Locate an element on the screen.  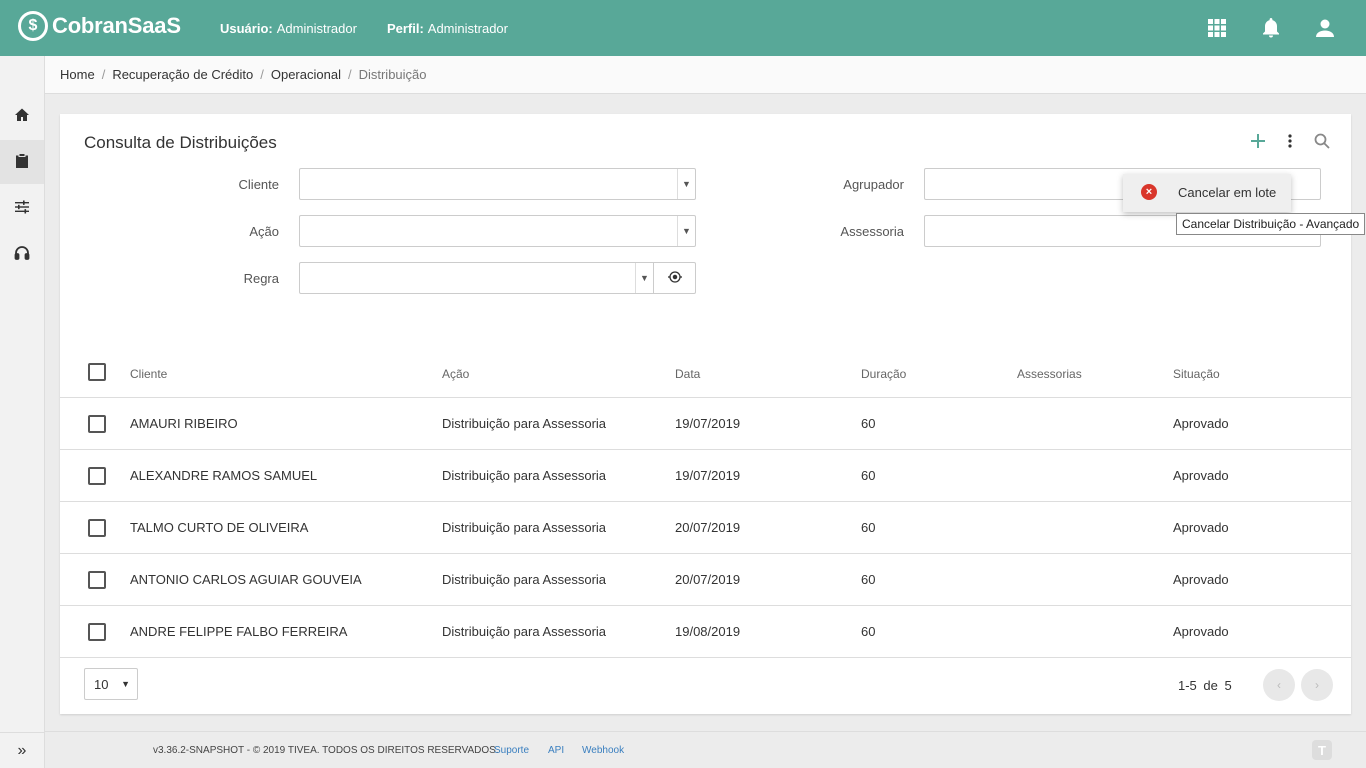
breadcrumb-operational: Operacional is located at coordinates (306, 74).